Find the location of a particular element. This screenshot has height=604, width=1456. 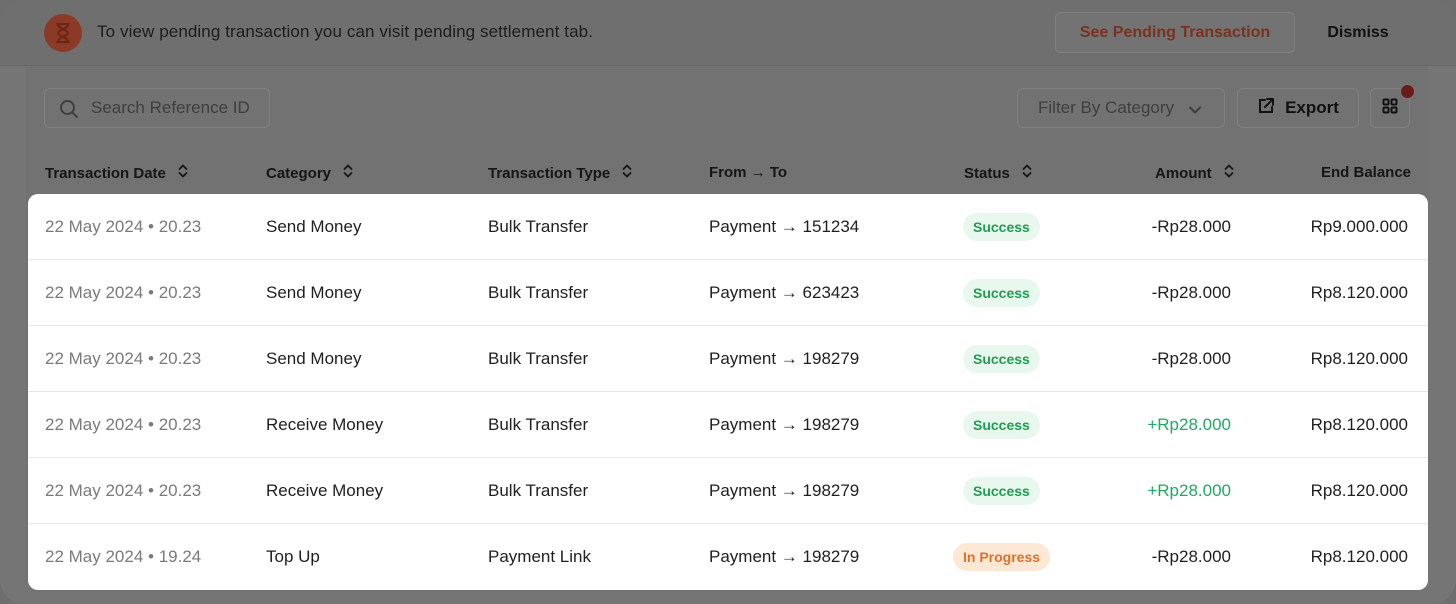

column-header-category: Category is located at coordinates (309, 173).